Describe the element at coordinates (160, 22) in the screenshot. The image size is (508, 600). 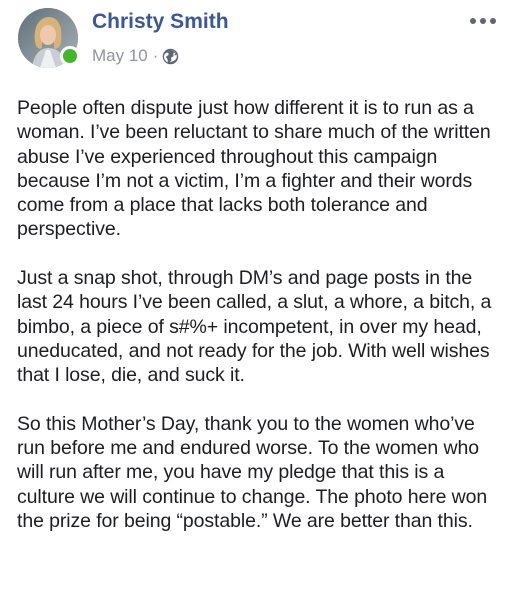
I see `author-name-link: Christy Smith` at that location.